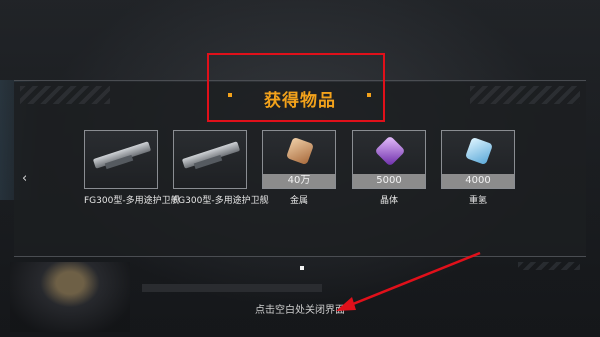 This screenshot has height=337, width=600. What do you see at coordinates (70, 297) in the screenshot?
I see `character-portrait` at bounding box center [70, 297].